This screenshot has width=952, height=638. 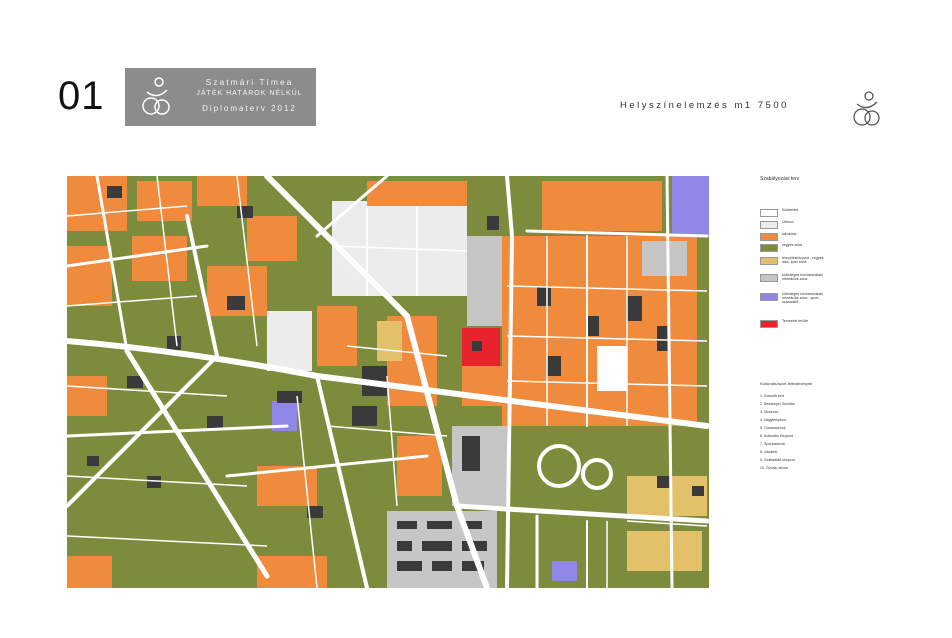 What do you see at coordinates (704, 105) in the screenshot?
I see `page-heading: Helyszínelemzés m1 7500` at bounding box center [704, 105].